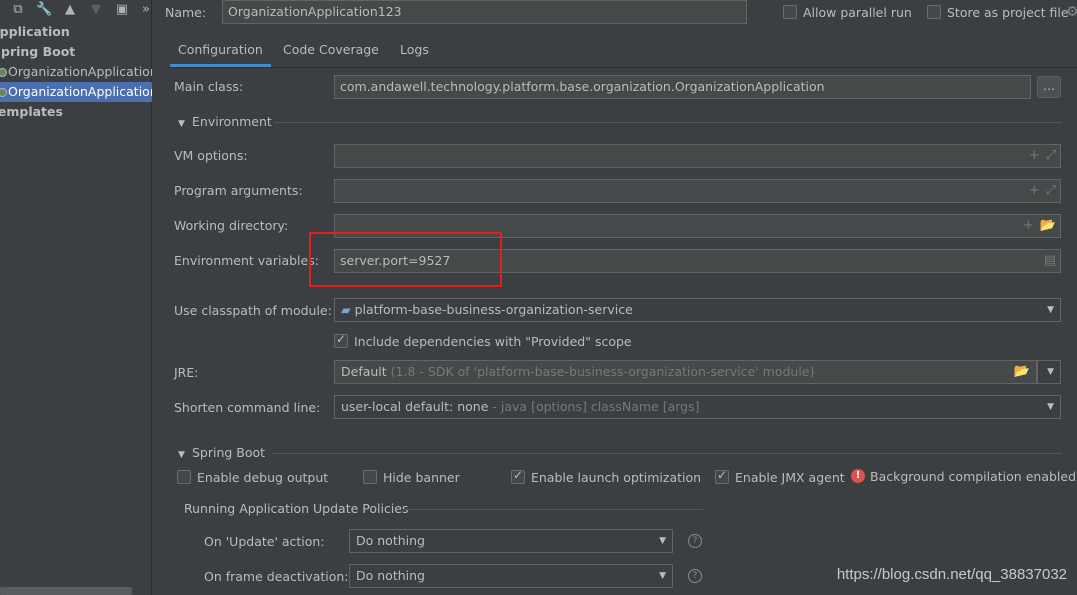 The image size is (1077, 595). What do you see at coordinates (405, 259) in the screenshot?
I see `highlight-annotation-box` at bounding box center [405, 259].